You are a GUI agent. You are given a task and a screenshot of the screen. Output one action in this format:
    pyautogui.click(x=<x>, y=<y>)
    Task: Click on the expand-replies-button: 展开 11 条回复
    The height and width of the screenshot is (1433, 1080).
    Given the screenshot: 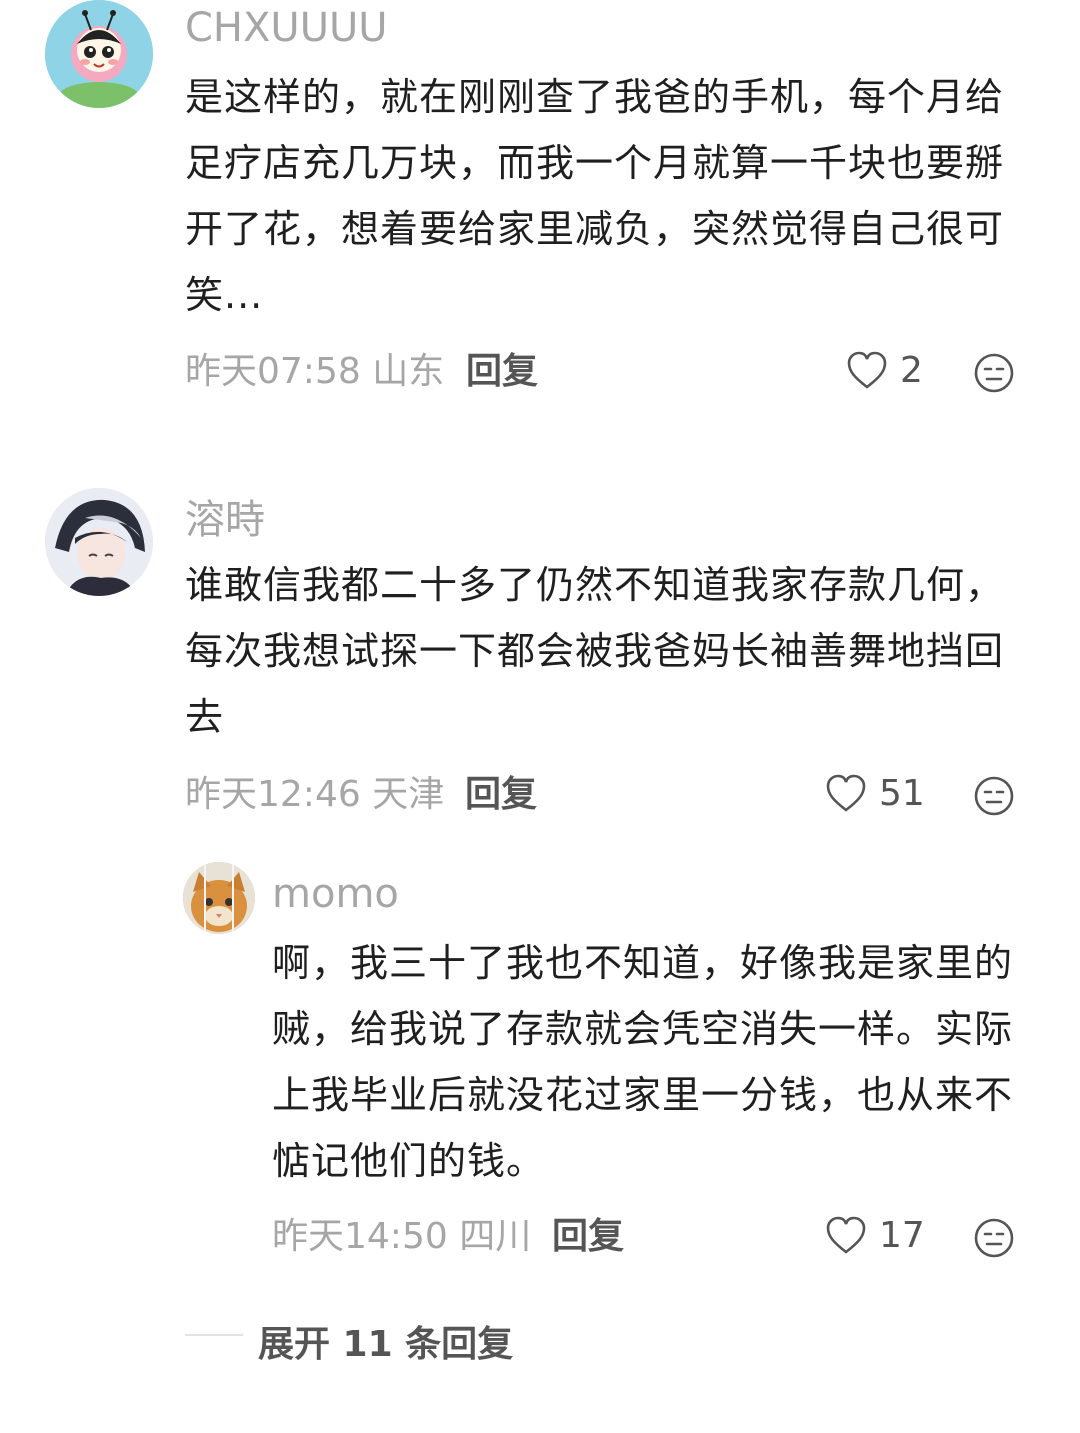 What is the action you would take?
    pyautogui.click(x=385, y=1341)
    